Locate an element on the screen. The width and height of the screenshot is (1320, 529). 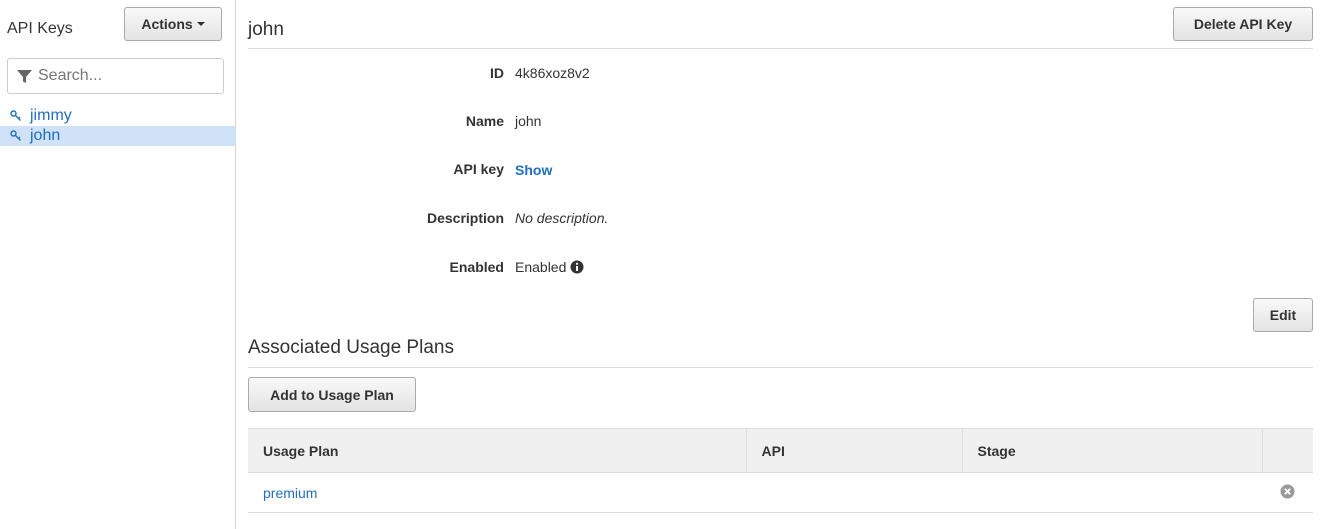
actions-label: Actions is located at coordinates (167, 24).